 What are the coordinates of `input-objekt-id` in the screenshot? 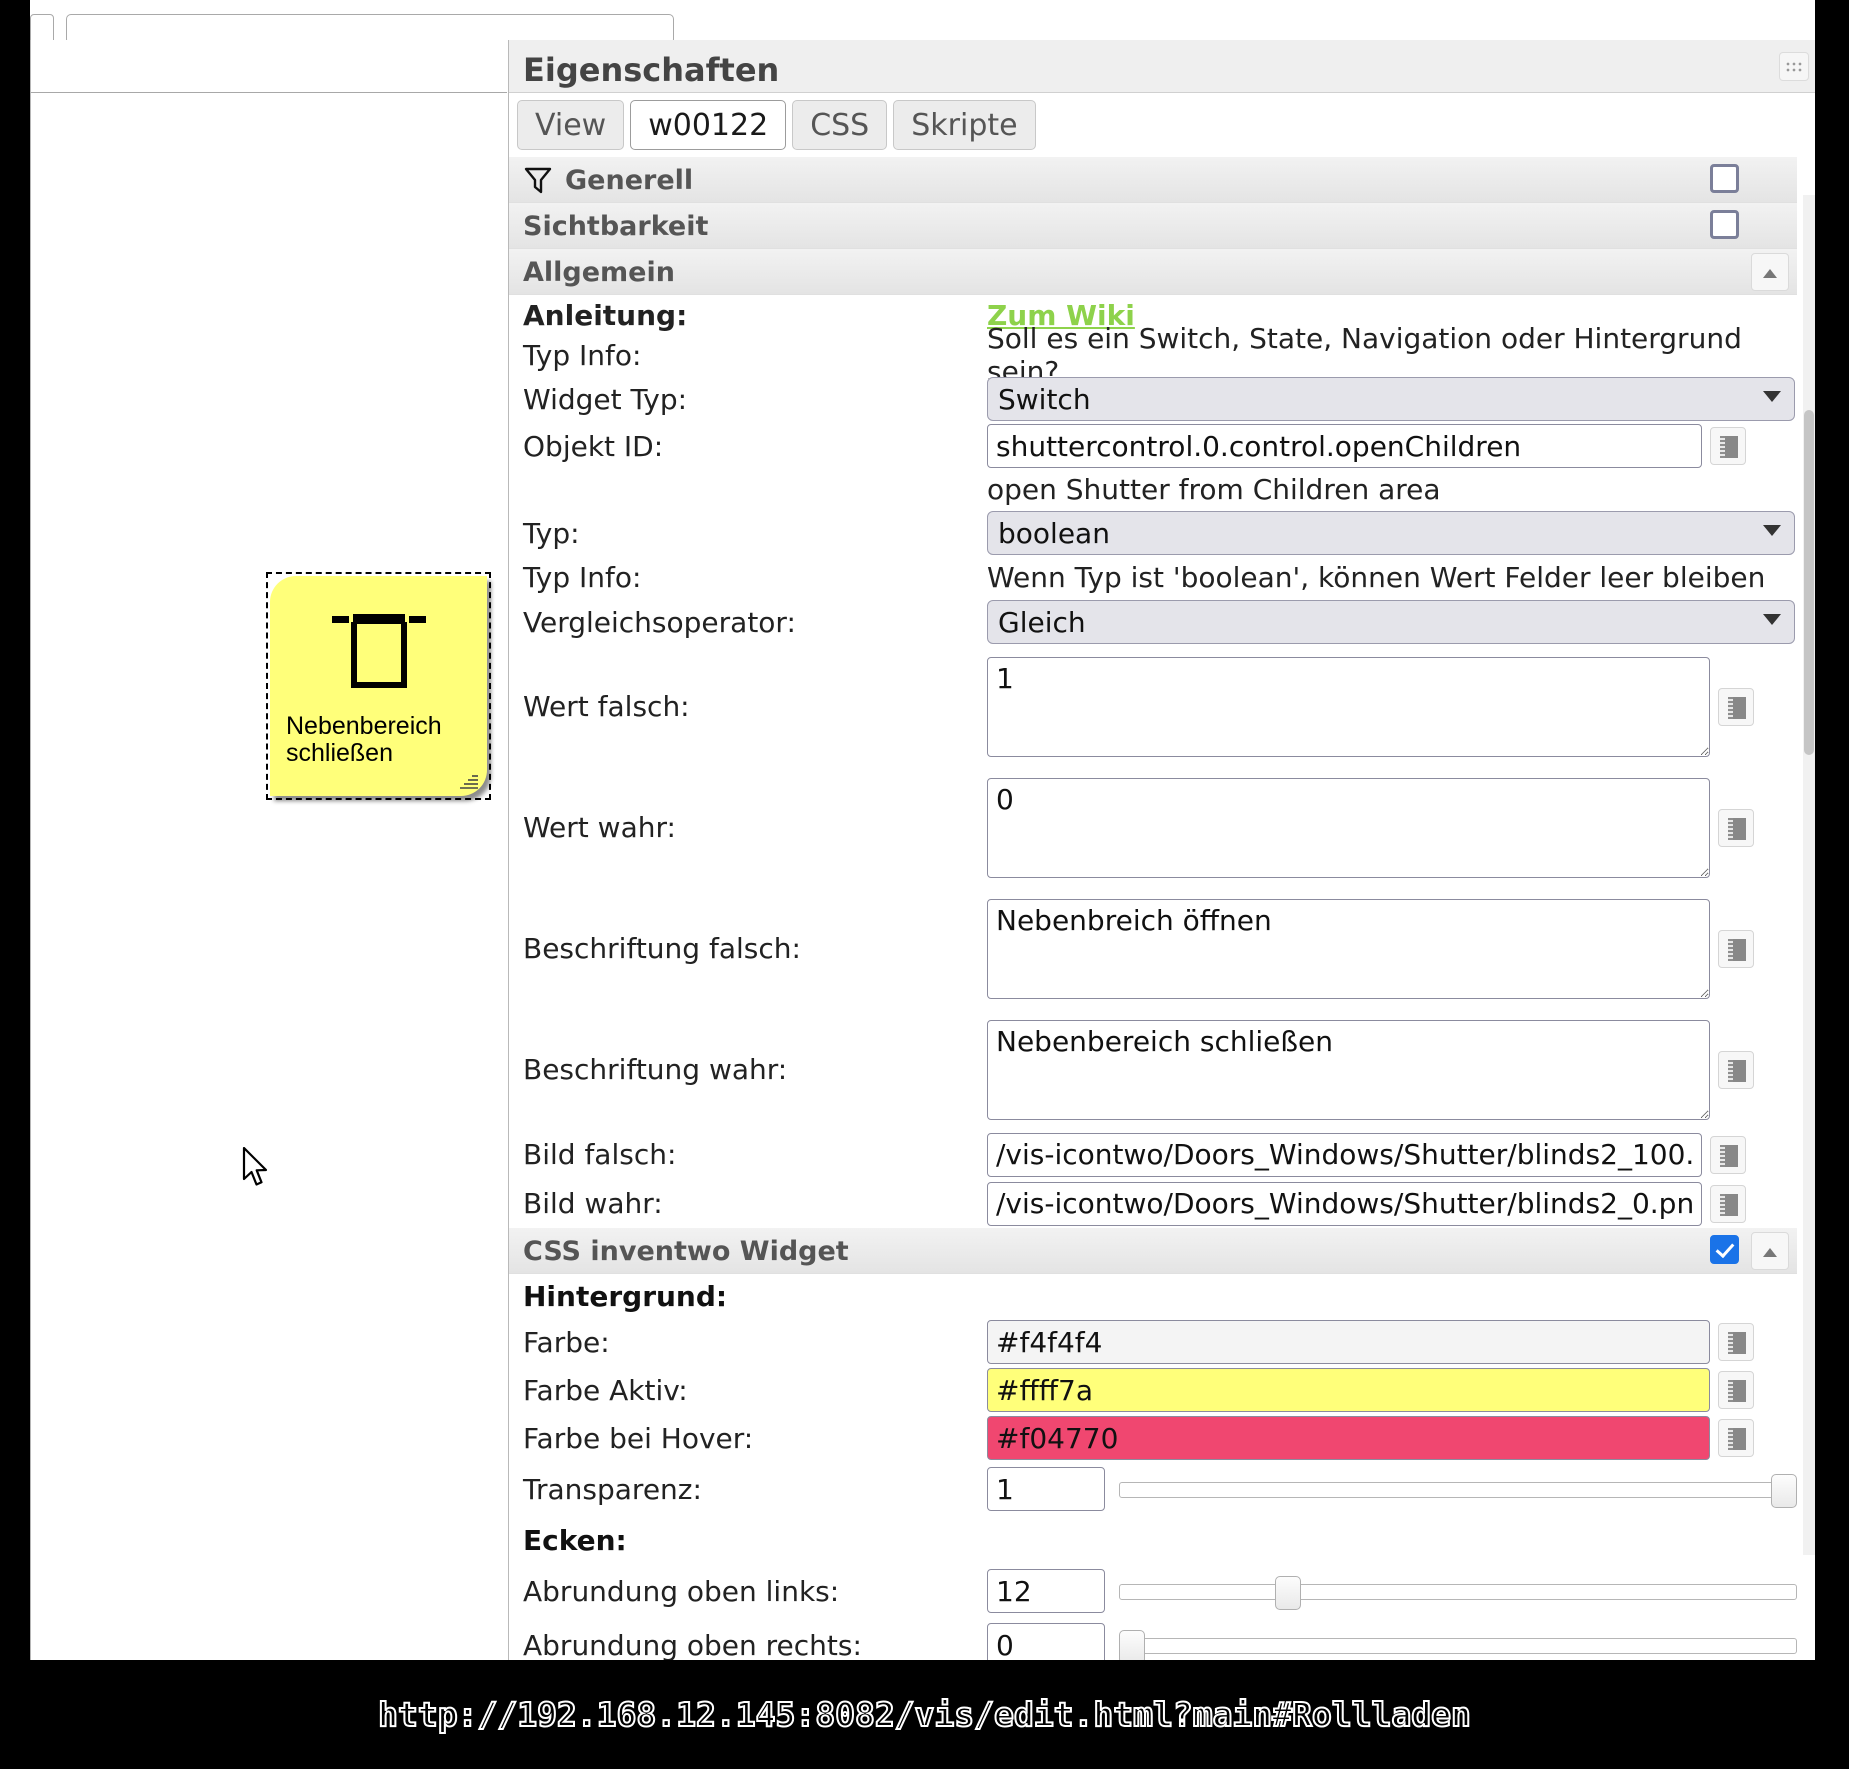 It's located at (1344, 446).